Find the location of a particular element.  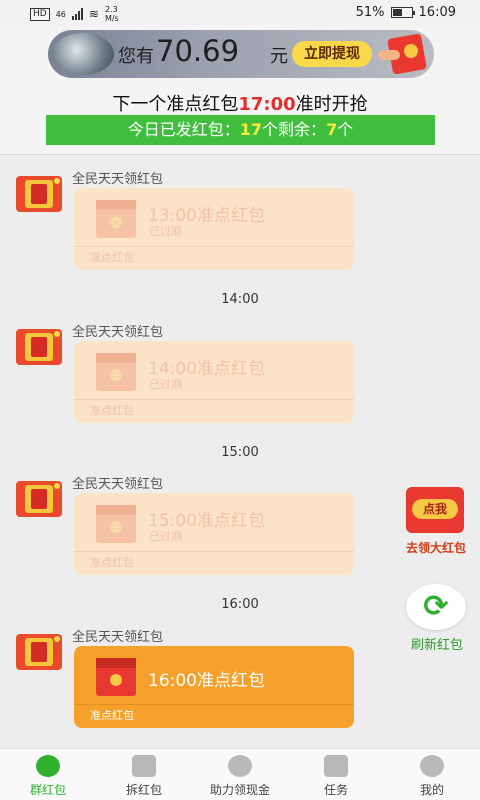

nav-label: 我的 is located at coordinates (431, 790).